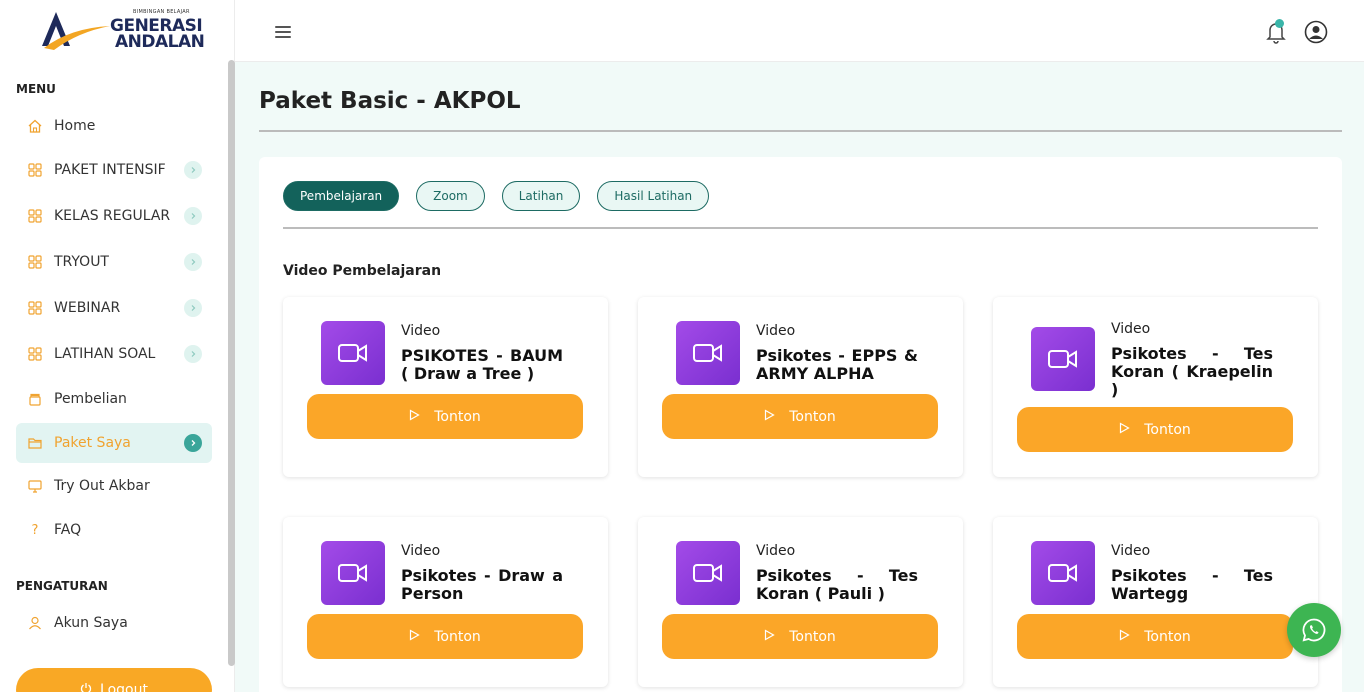 Image resolution: width=1364 pixels, height=692 pixels. I want to click on sidebar-item-label: Akun Saya, so click(91, 623).